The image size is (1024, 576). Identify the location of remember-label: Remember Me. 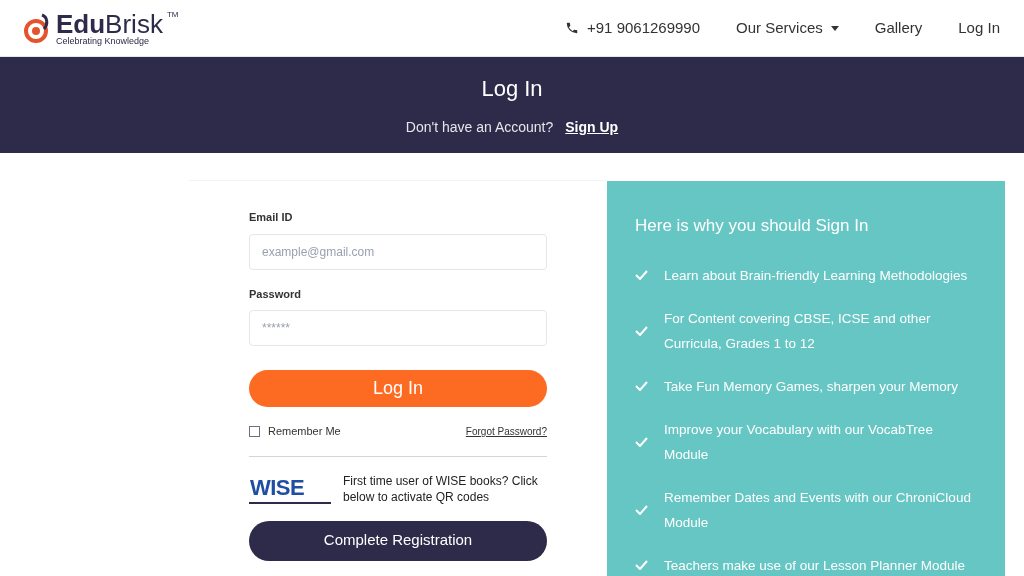
(304, 431).